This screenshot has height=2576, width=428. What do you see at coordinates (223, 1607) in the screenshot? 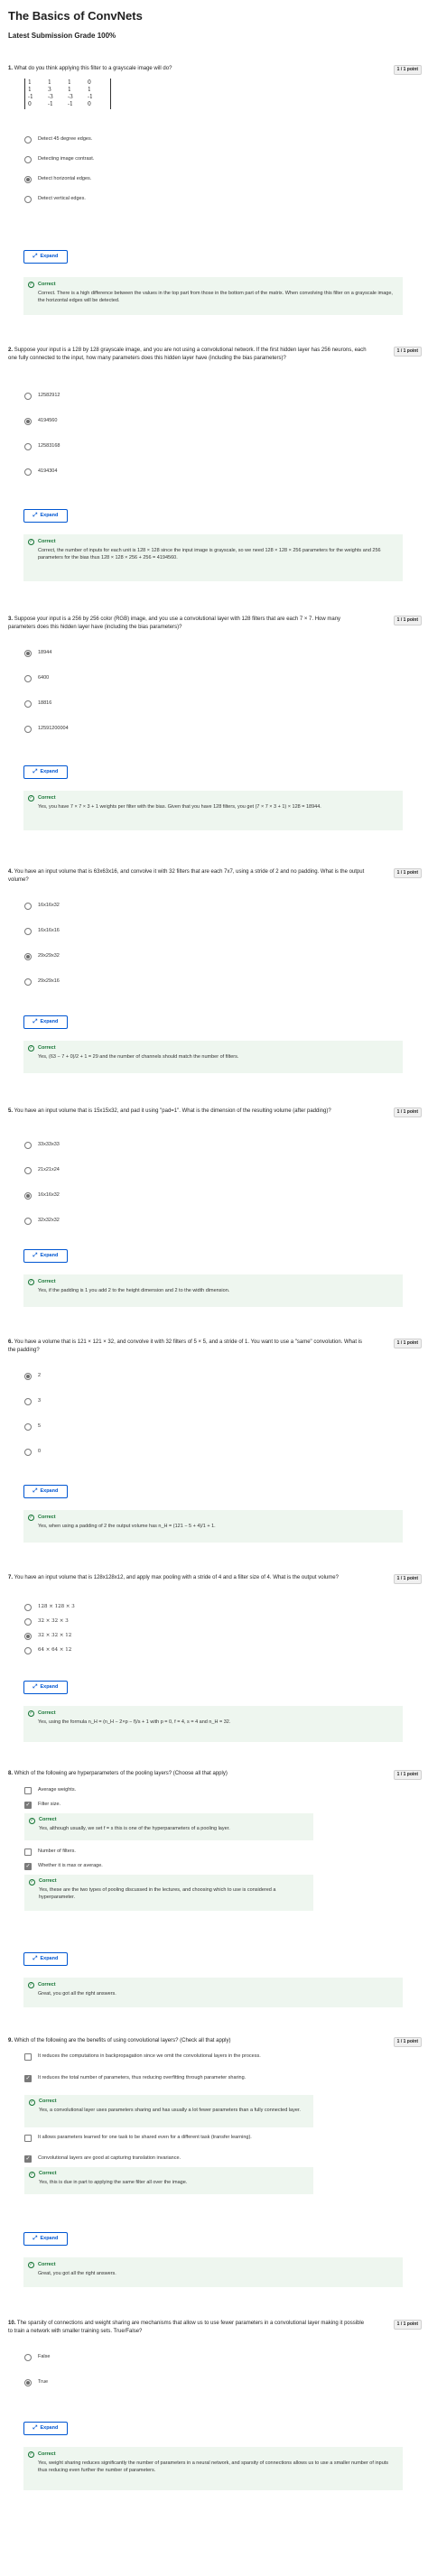
I see `option: 128 × 128 × 3` at bounding box center [223, 1607].